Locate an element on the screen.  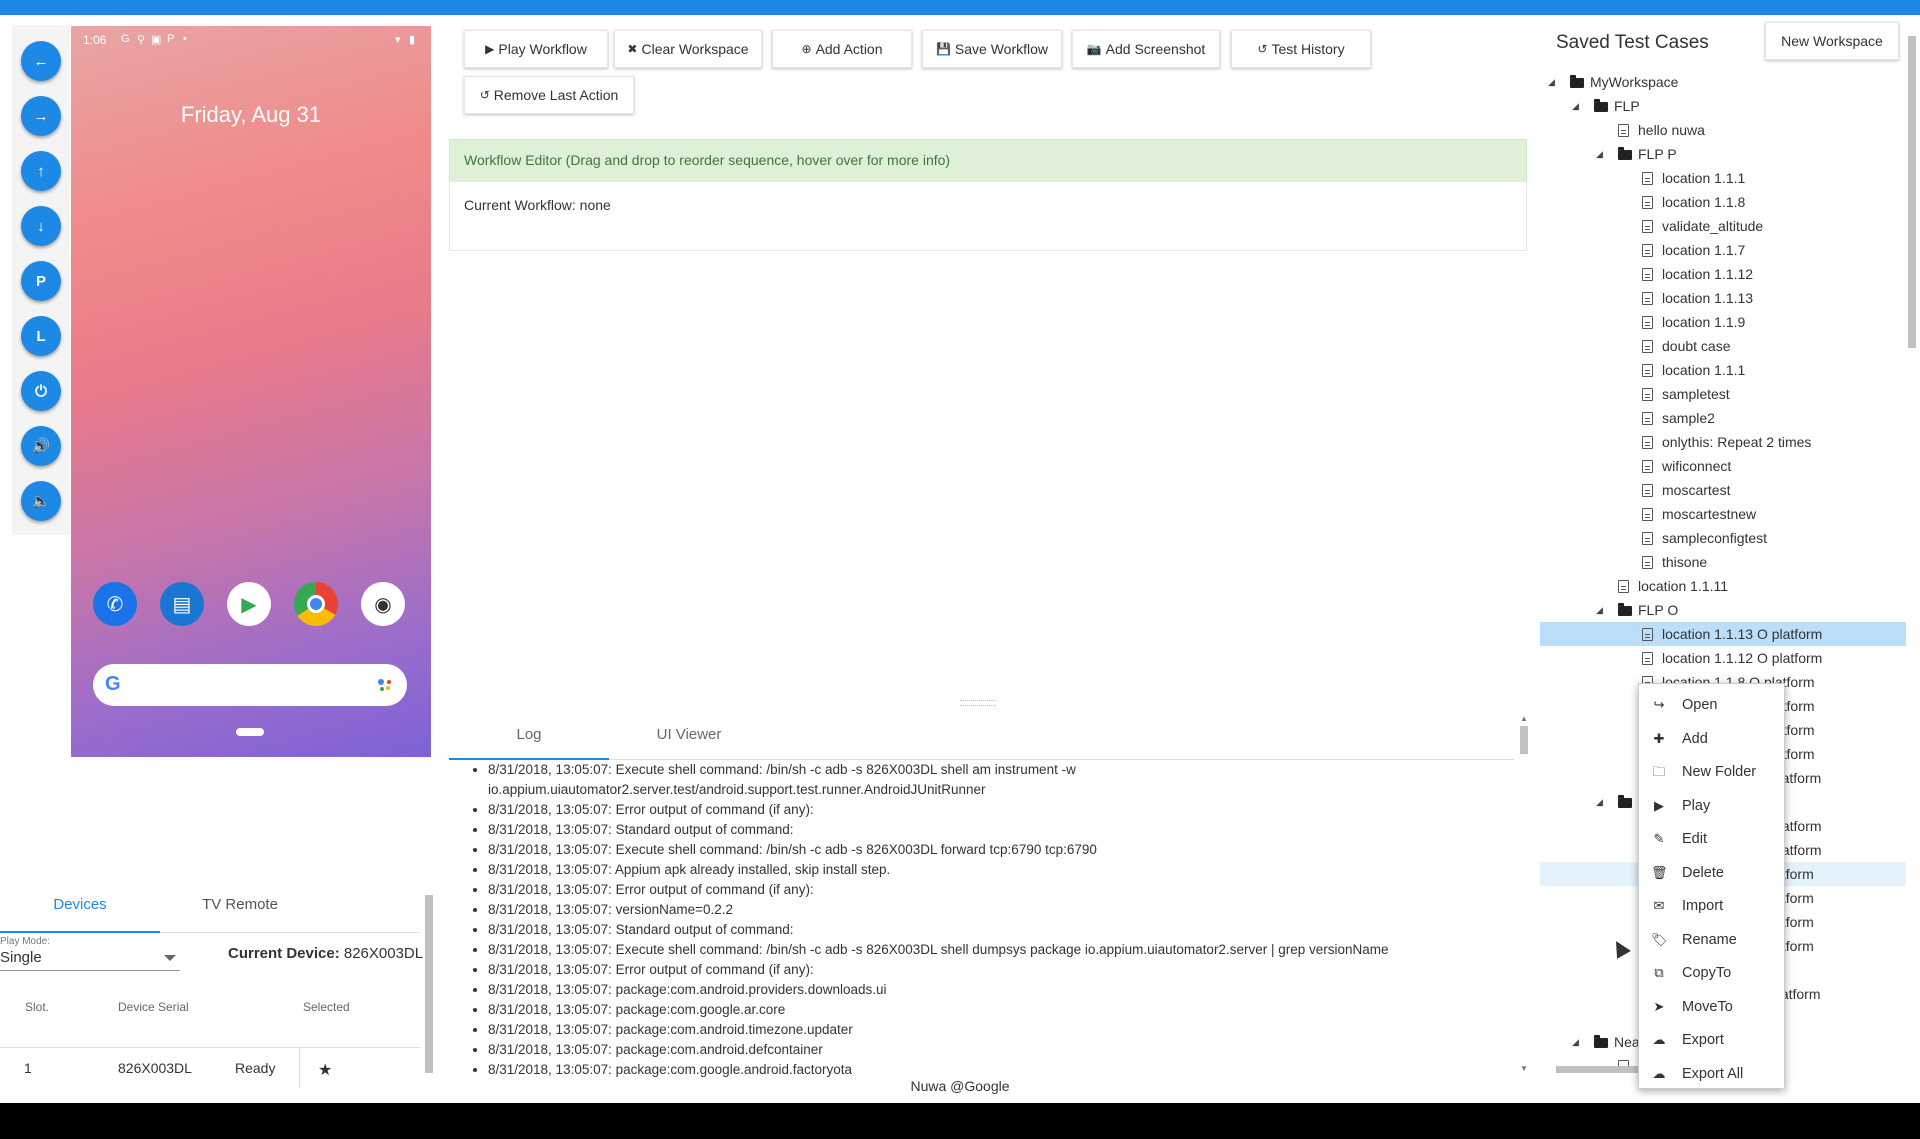
power-button: ⏻ is located at coordinates (41, 391).